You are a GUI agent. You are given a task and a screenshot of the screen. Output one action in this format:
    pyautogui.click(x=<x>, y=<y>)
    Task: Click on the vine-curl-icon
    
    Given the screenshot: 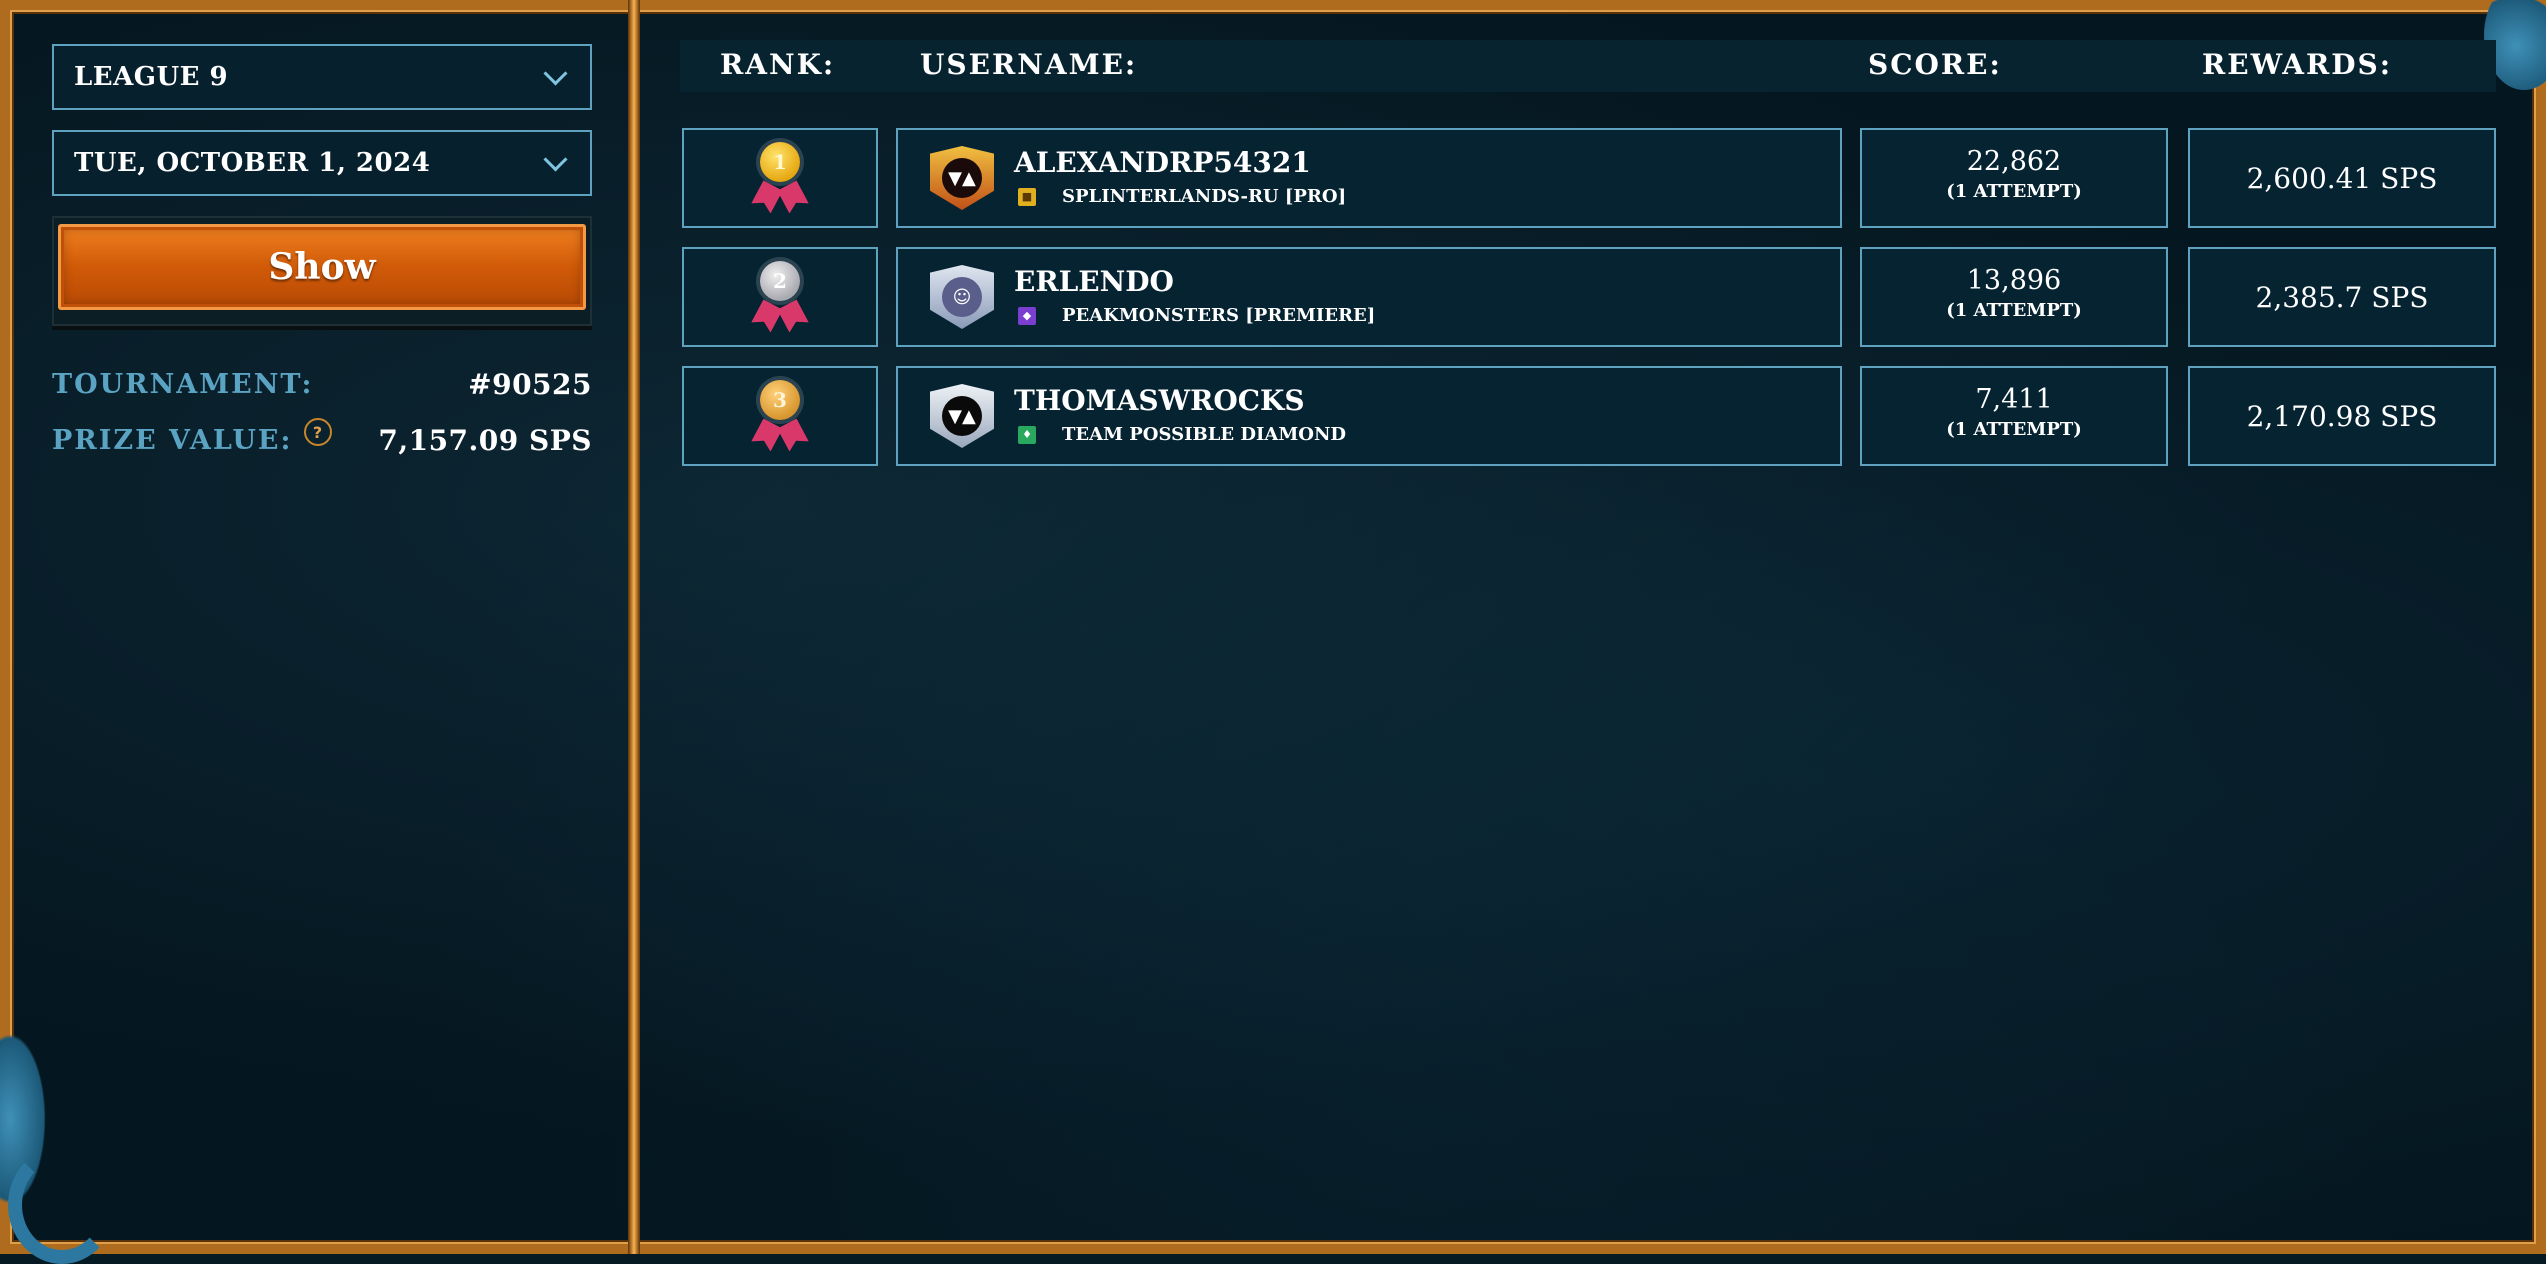 What is the action you would take?
    pyautogui.click(x=62, y=1205)
    